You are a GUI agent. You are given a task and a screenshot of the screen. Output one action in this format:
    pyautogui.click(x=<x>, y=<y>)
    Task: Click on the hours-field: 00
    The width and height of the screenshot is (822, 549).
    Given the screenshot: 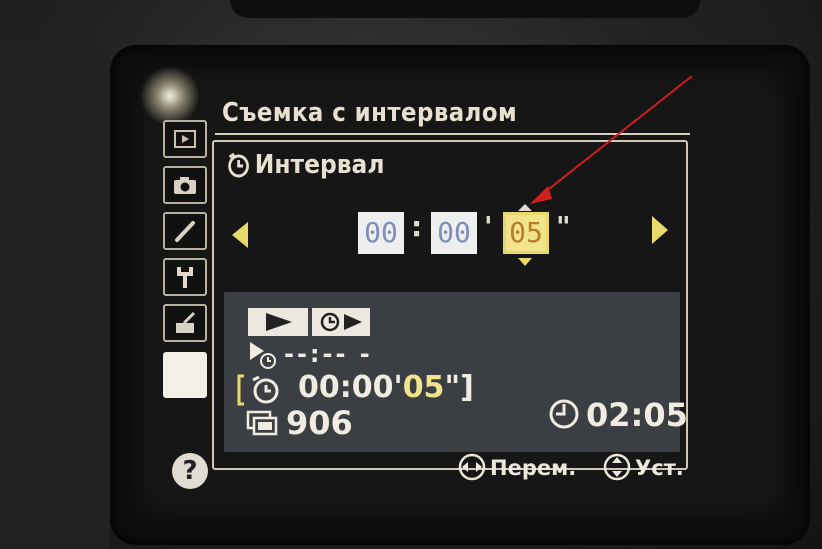 What is the action you would take?
    pyautogui.click(x=381, y=233)
    